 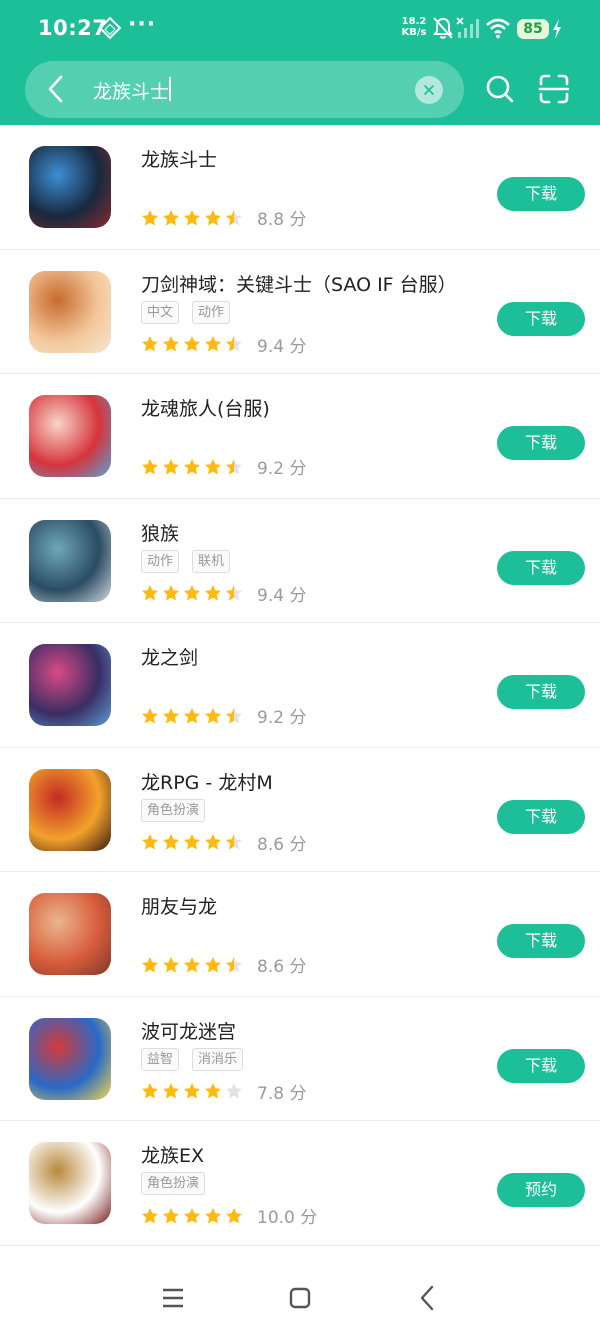 I want to click on list-item: 龙魂旅人(台服) 9.2 分 下载, so click(x=300, y=436).